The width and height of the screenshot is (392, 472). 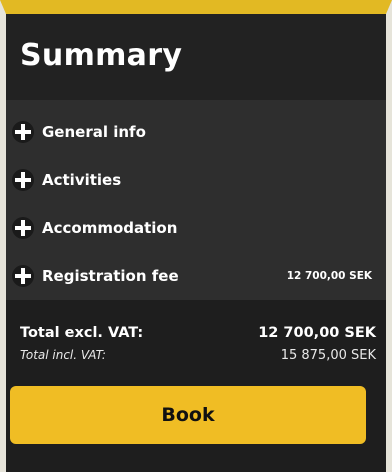 What do you see at coordinates (329, 276) in the screenshot?
I see `registration-fee-amount: 12 700,00 SEK` at bounding box center [329, 276].